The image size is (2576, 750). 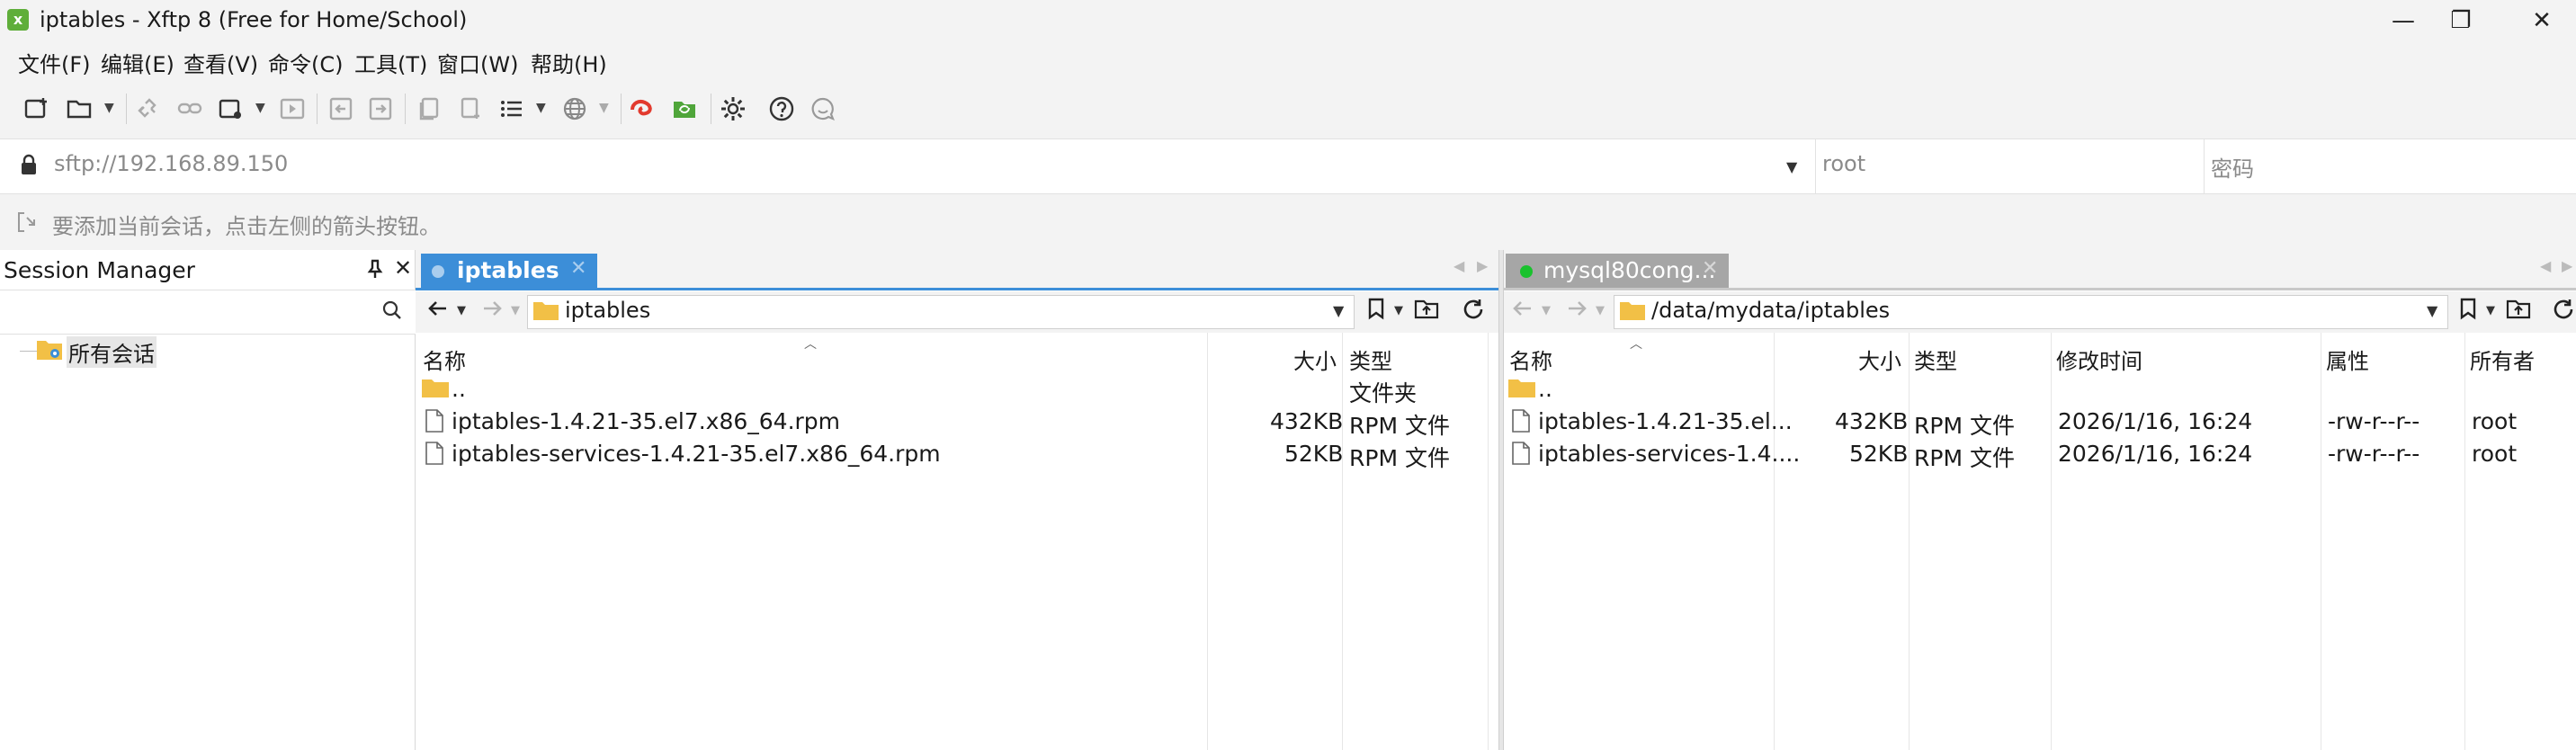 I want to click on file-type: RPM 文件, so click(x=1399, y=458).